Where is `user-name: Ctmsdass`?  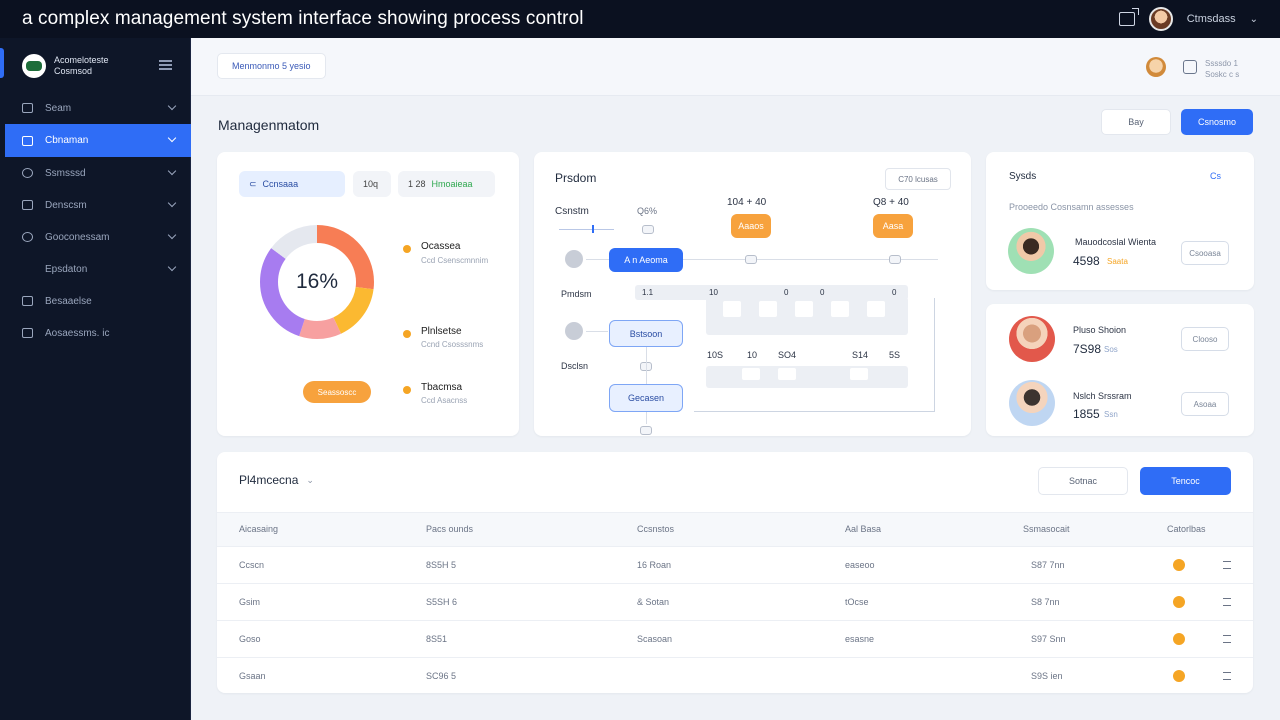 user-name: Ctmsdass is located at coordinates (1211, 19).